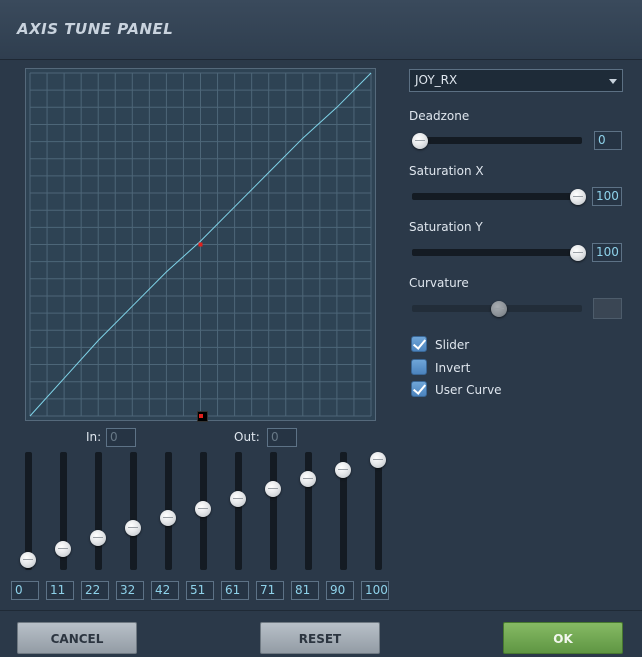  Describe the element at coordinates (247, 437) in the screenshot. I see `out-label: Out:` at that location.